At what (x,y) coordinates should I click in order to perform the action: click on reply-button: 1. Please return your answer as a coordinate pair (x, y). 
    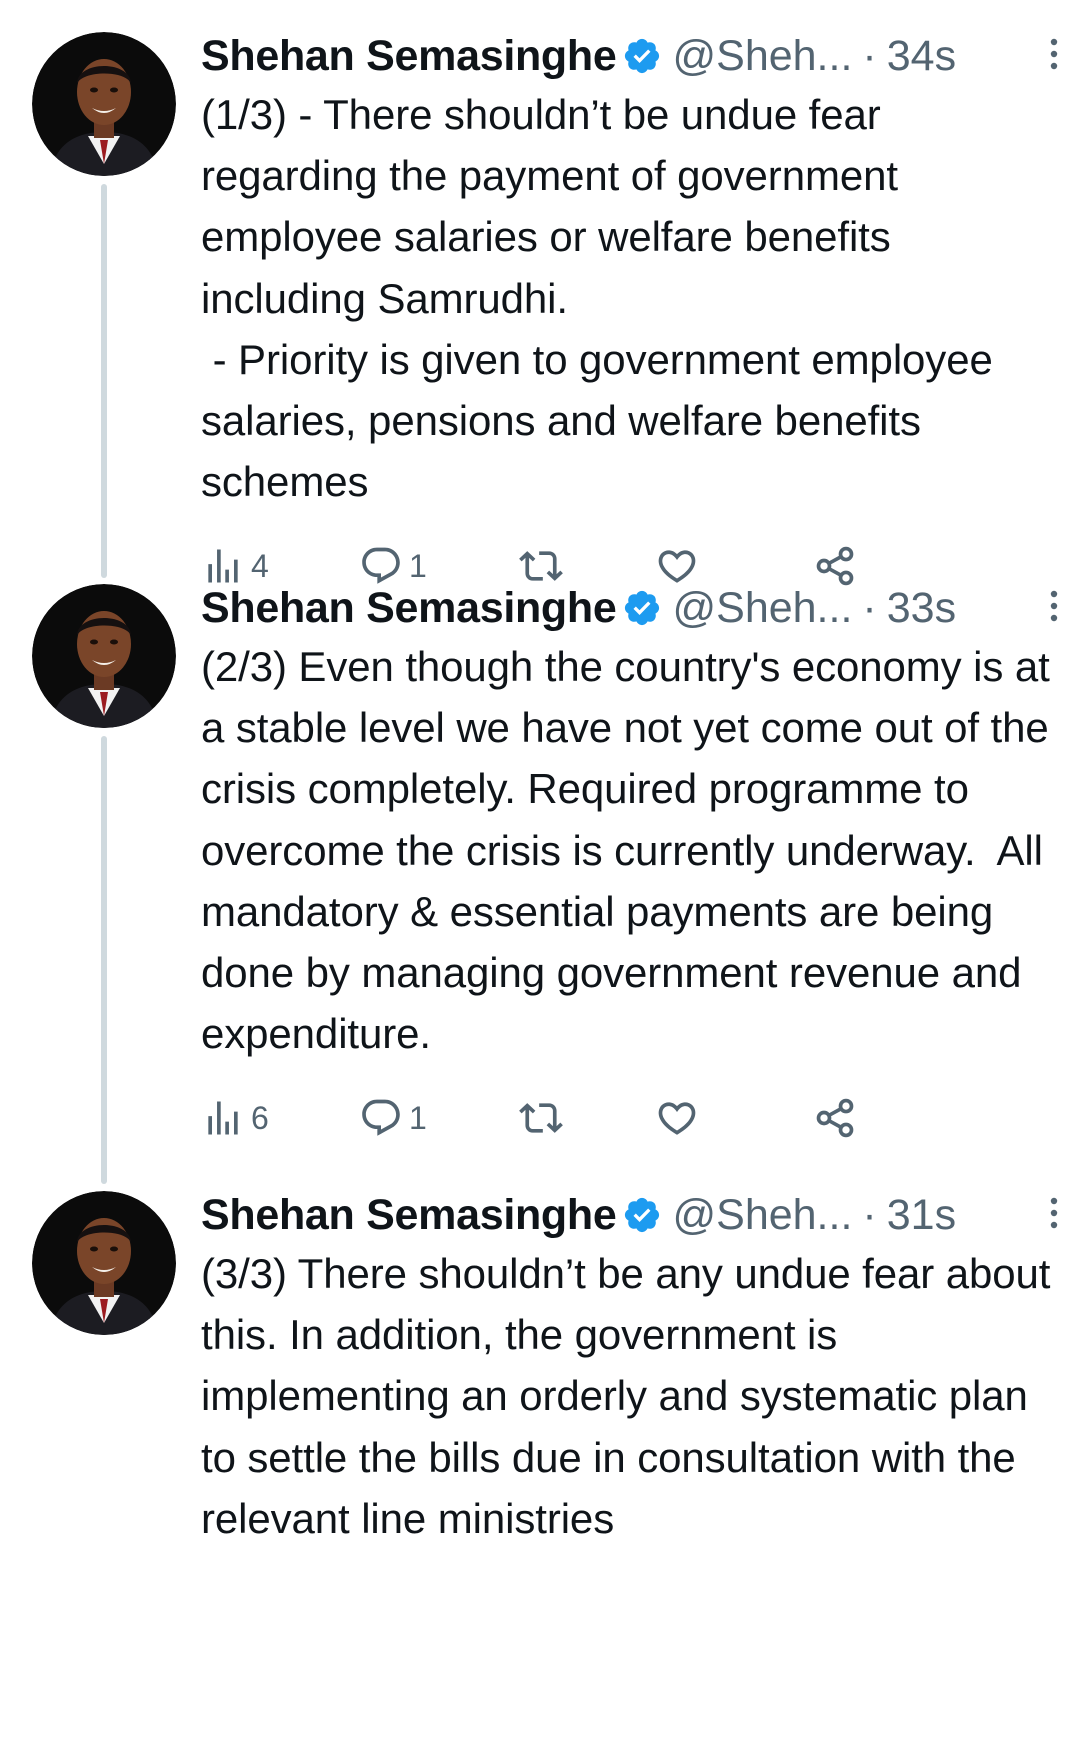
    Looking at the image, I should click on (393, 1118).